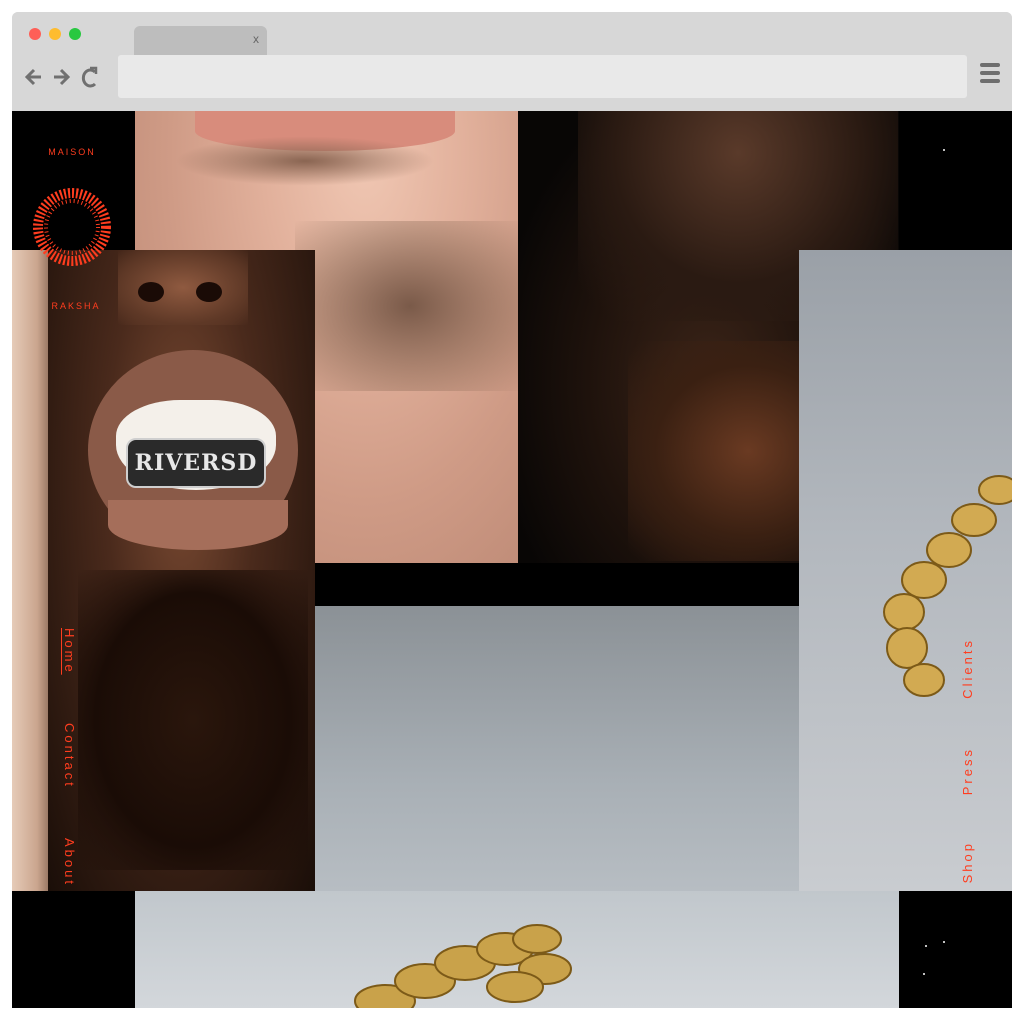 The width and height of the screenshot is (1024, 1024). Describe the element at coordinates (55, 34) in the screenshot. I see `minimize-window-dot` at that location.